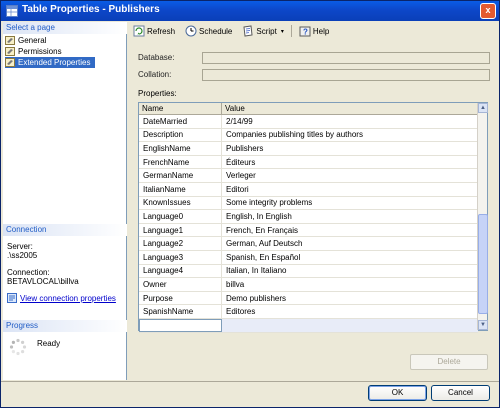  I want to click on progress-header: Progress, so click(65, 326).